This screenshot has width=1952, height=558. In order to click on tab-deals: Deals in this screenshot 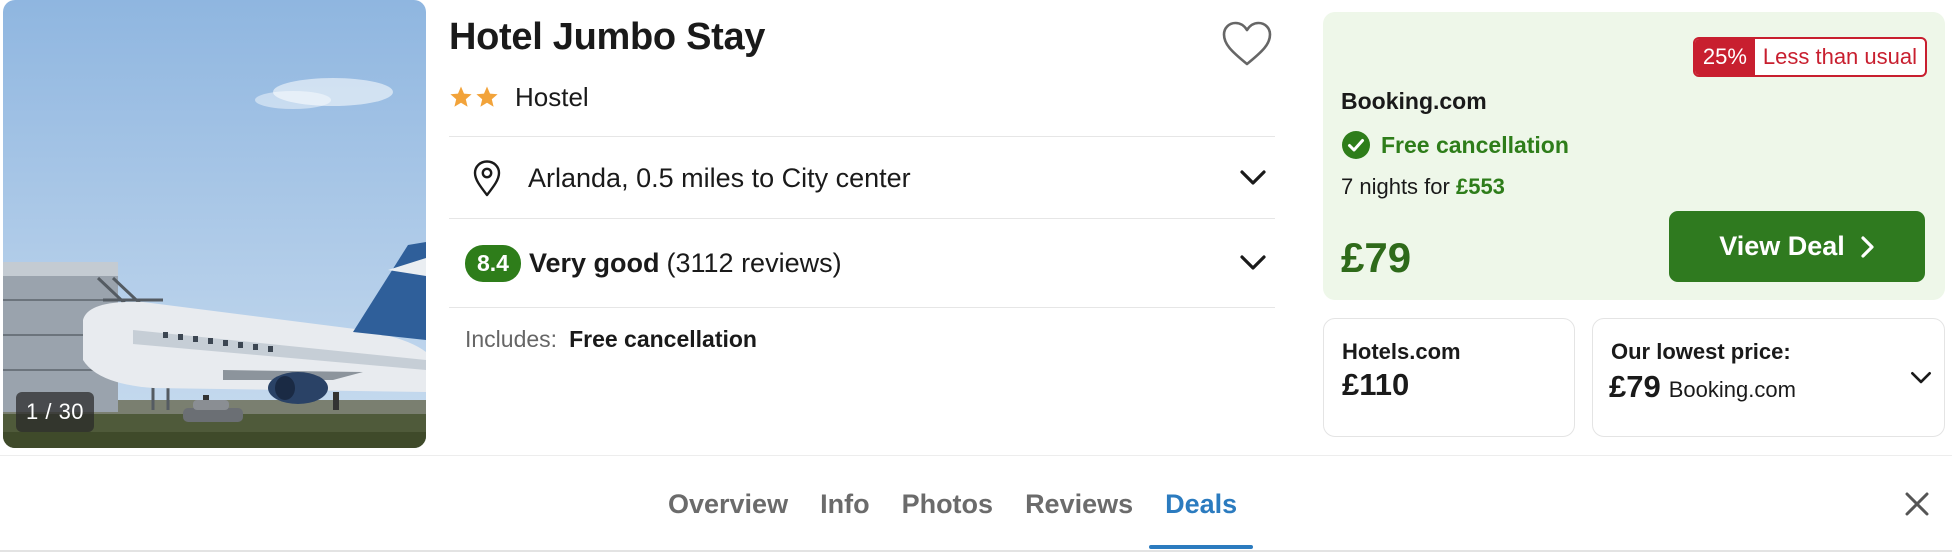, I will do `click(1201, 504)`.